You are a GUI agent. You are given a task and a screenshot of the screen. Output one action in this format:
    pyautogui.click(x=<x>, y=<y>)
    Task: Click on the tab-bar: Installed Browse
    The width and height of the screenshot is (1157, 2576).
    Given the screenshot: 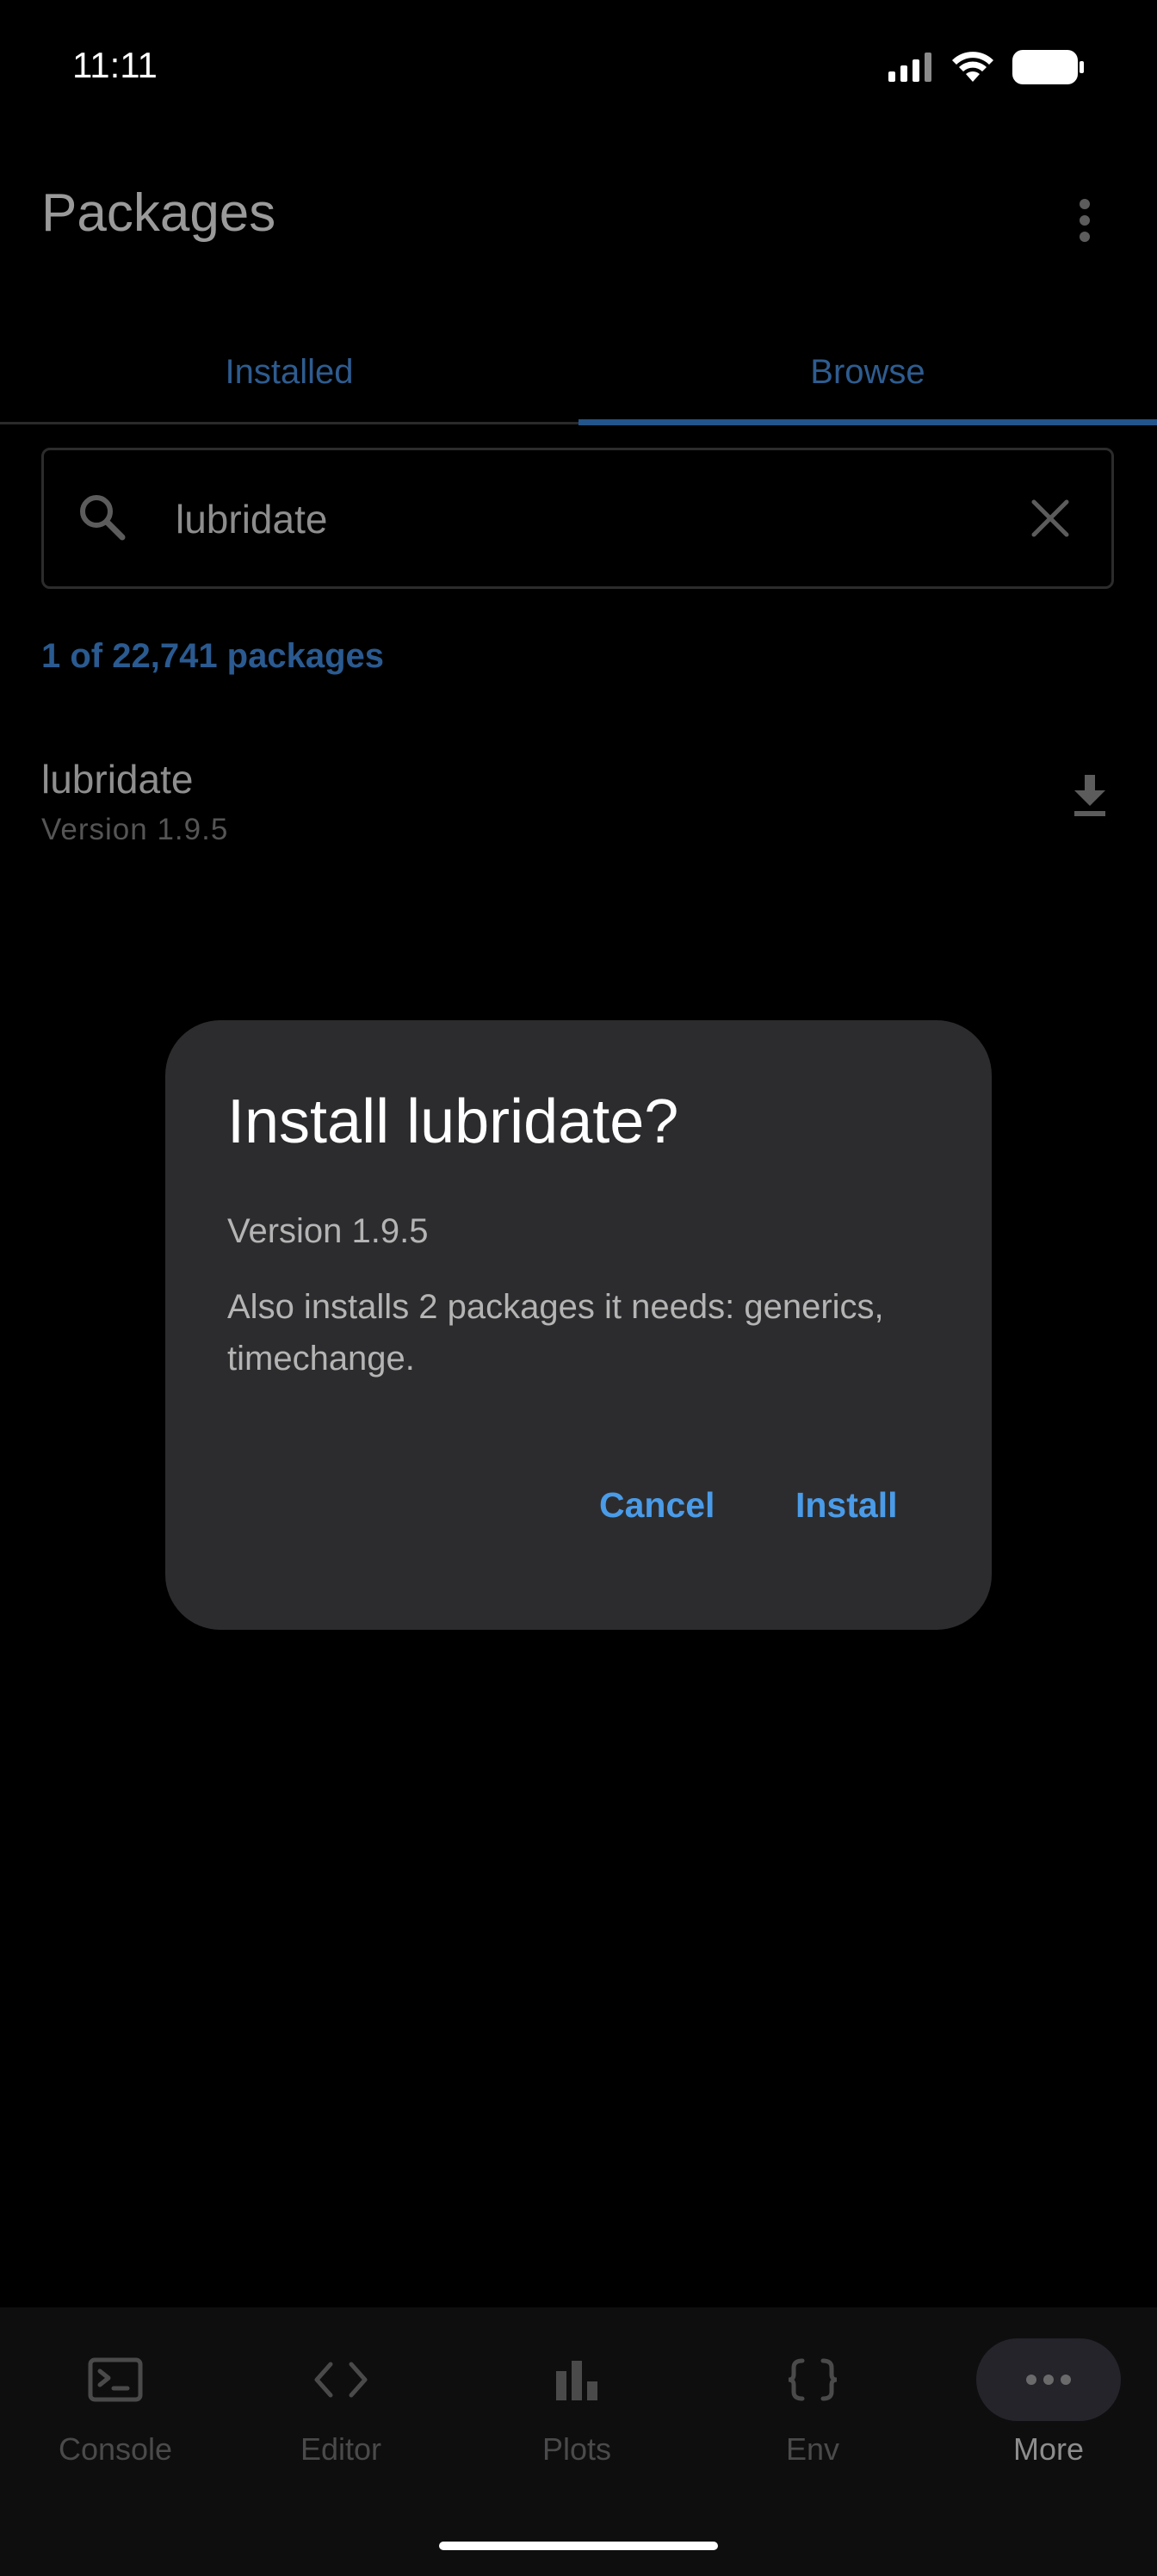 What is the action you would take?
    pyautogui.click(x=579, y=372)
    